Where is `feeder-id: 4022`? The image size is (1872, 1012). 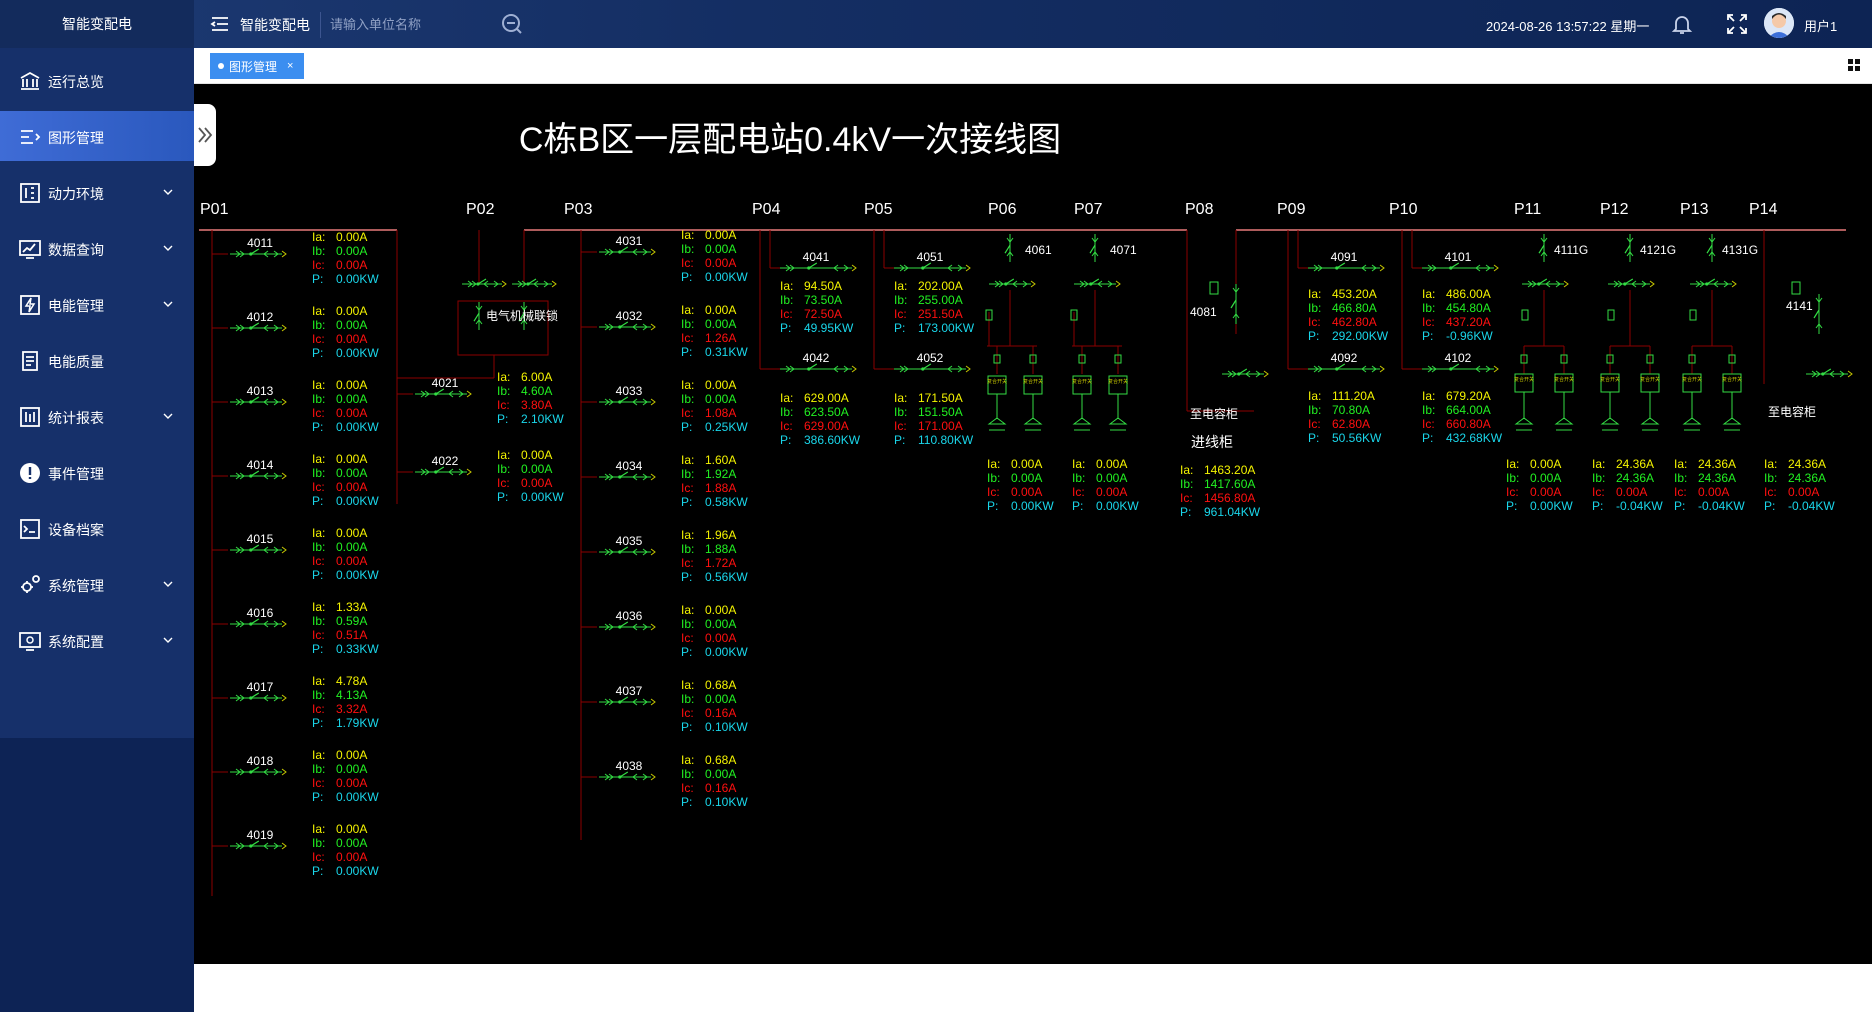
feeder-id: 4022 is located at coordinates (445, 461).